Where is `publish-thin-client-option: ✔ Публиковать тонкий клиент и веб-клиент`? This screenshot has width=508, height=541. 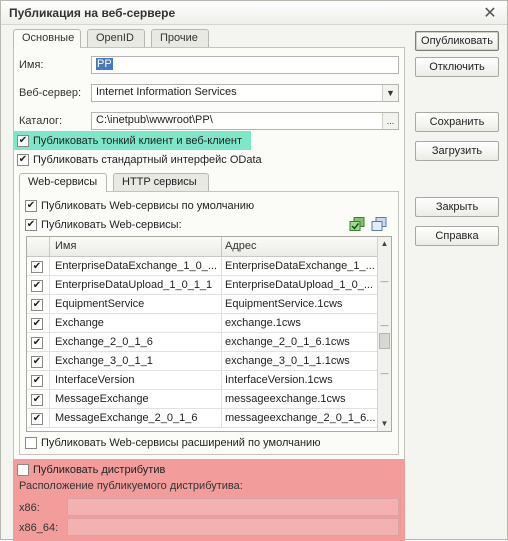 publish-thin-client-option: ✔ Публиковать тонкий клиент и веб-клиент is located at coordinates (129, 141).